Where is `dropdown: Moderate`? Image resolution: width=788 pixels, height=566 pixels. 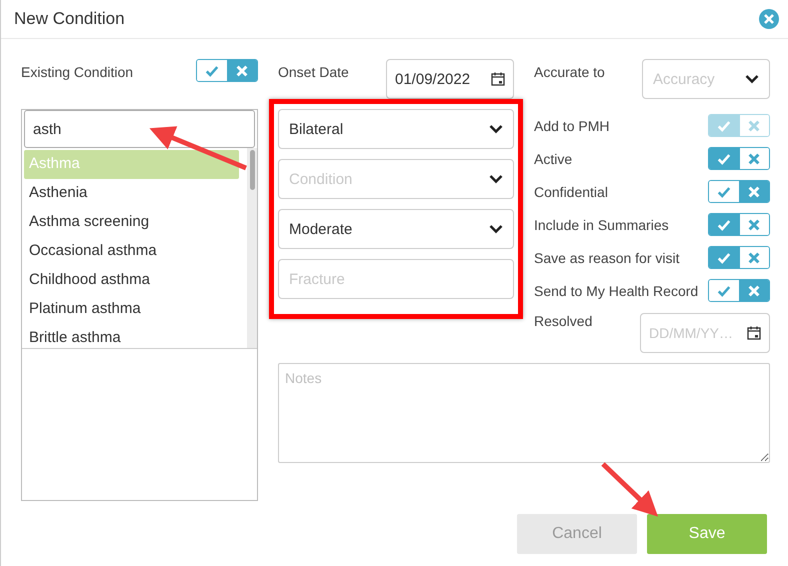 dropdown: Moderate is located at coordinates (396, 229).